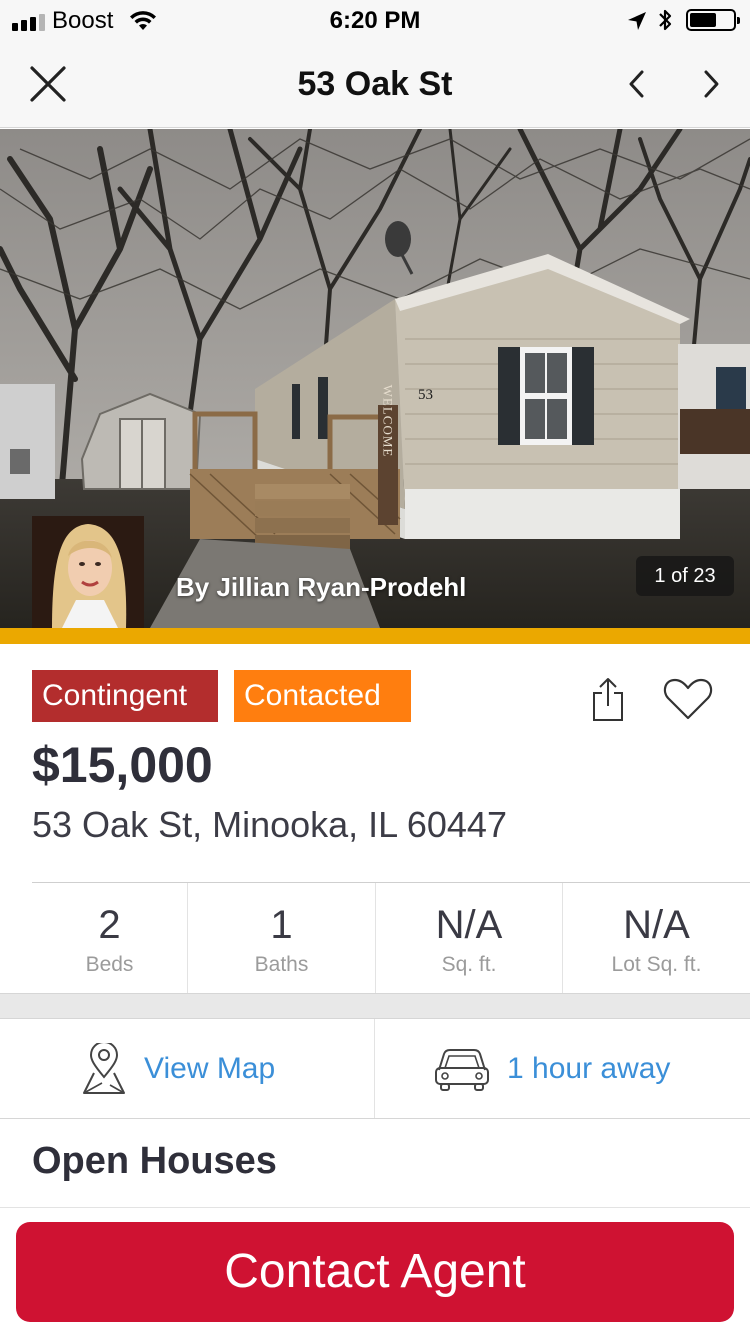 Image resolution: width=750 pixels, height=1334 pixels. I want to click on chevron-left-icon, so click(637, 84).